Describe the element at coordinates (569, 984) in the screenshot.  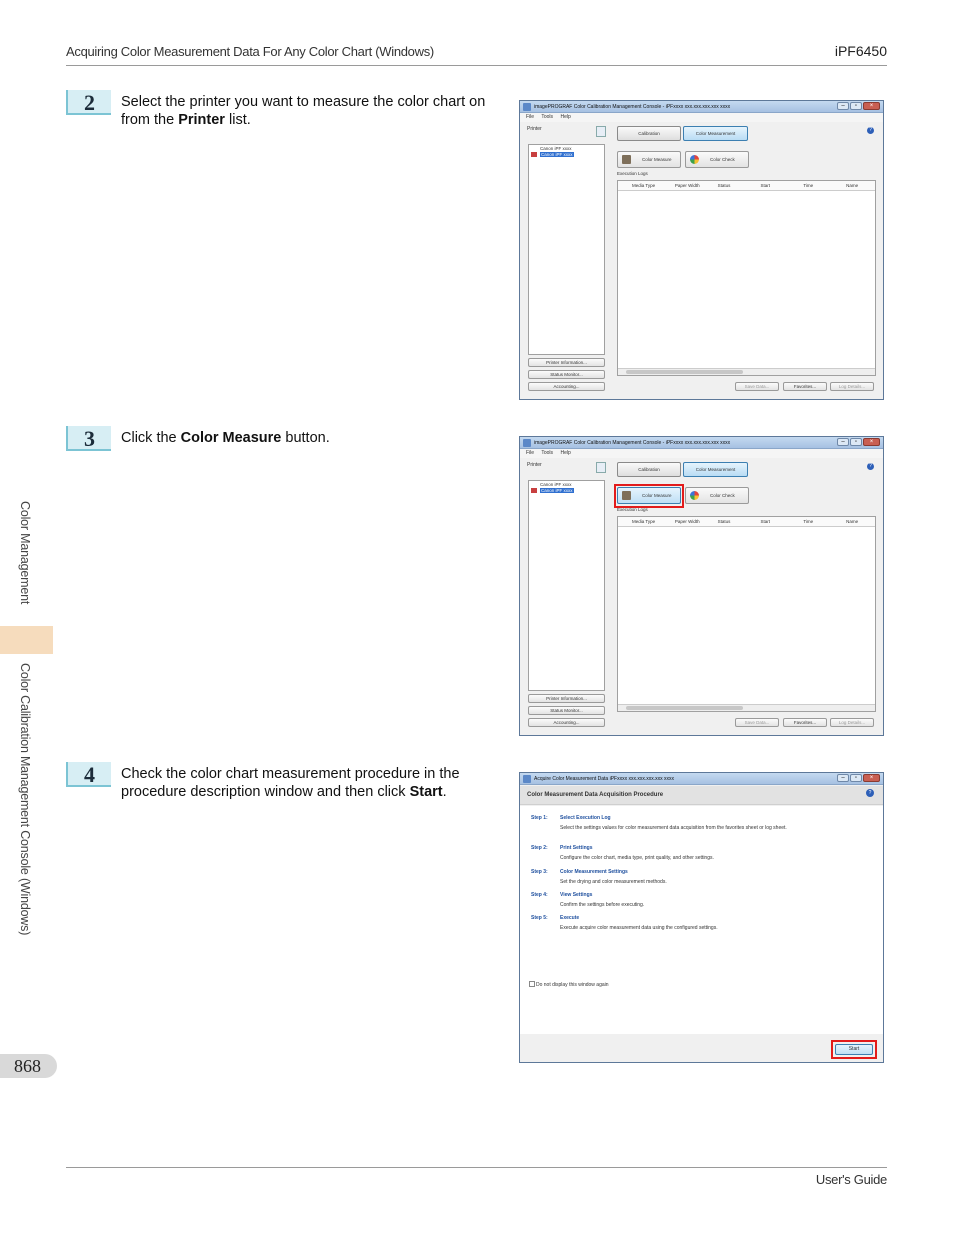
I see `do-not-display-checkbox: Do not display this window again` at that location.